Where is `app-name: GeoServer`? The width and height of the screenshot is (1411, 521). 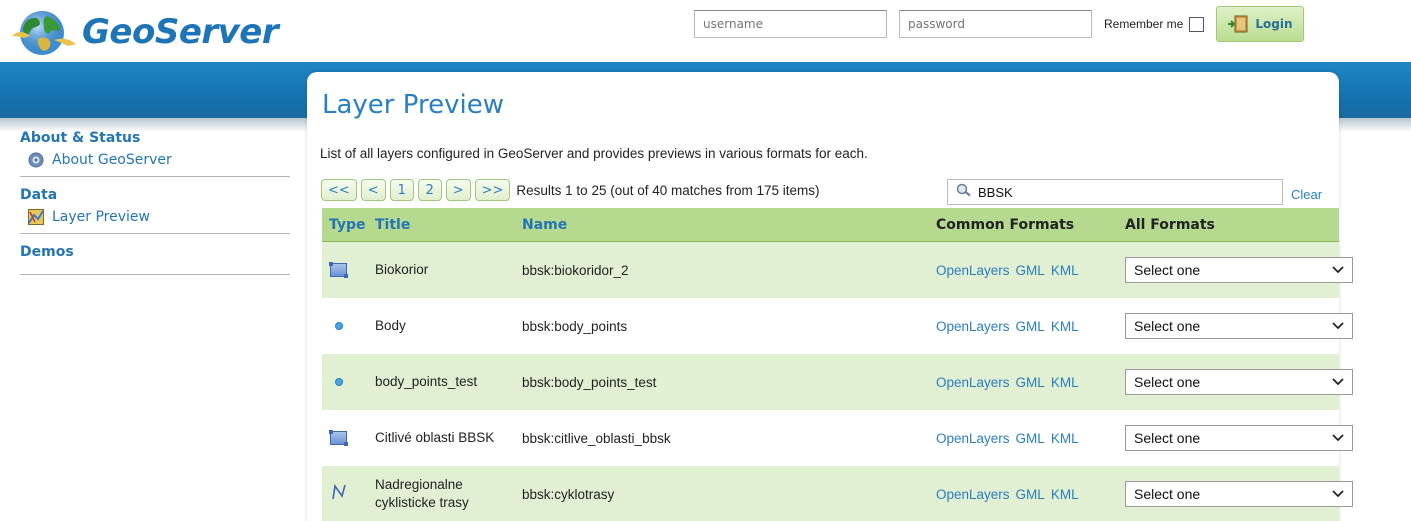
app-name: GeoServer is located at coordinates (180, 32).